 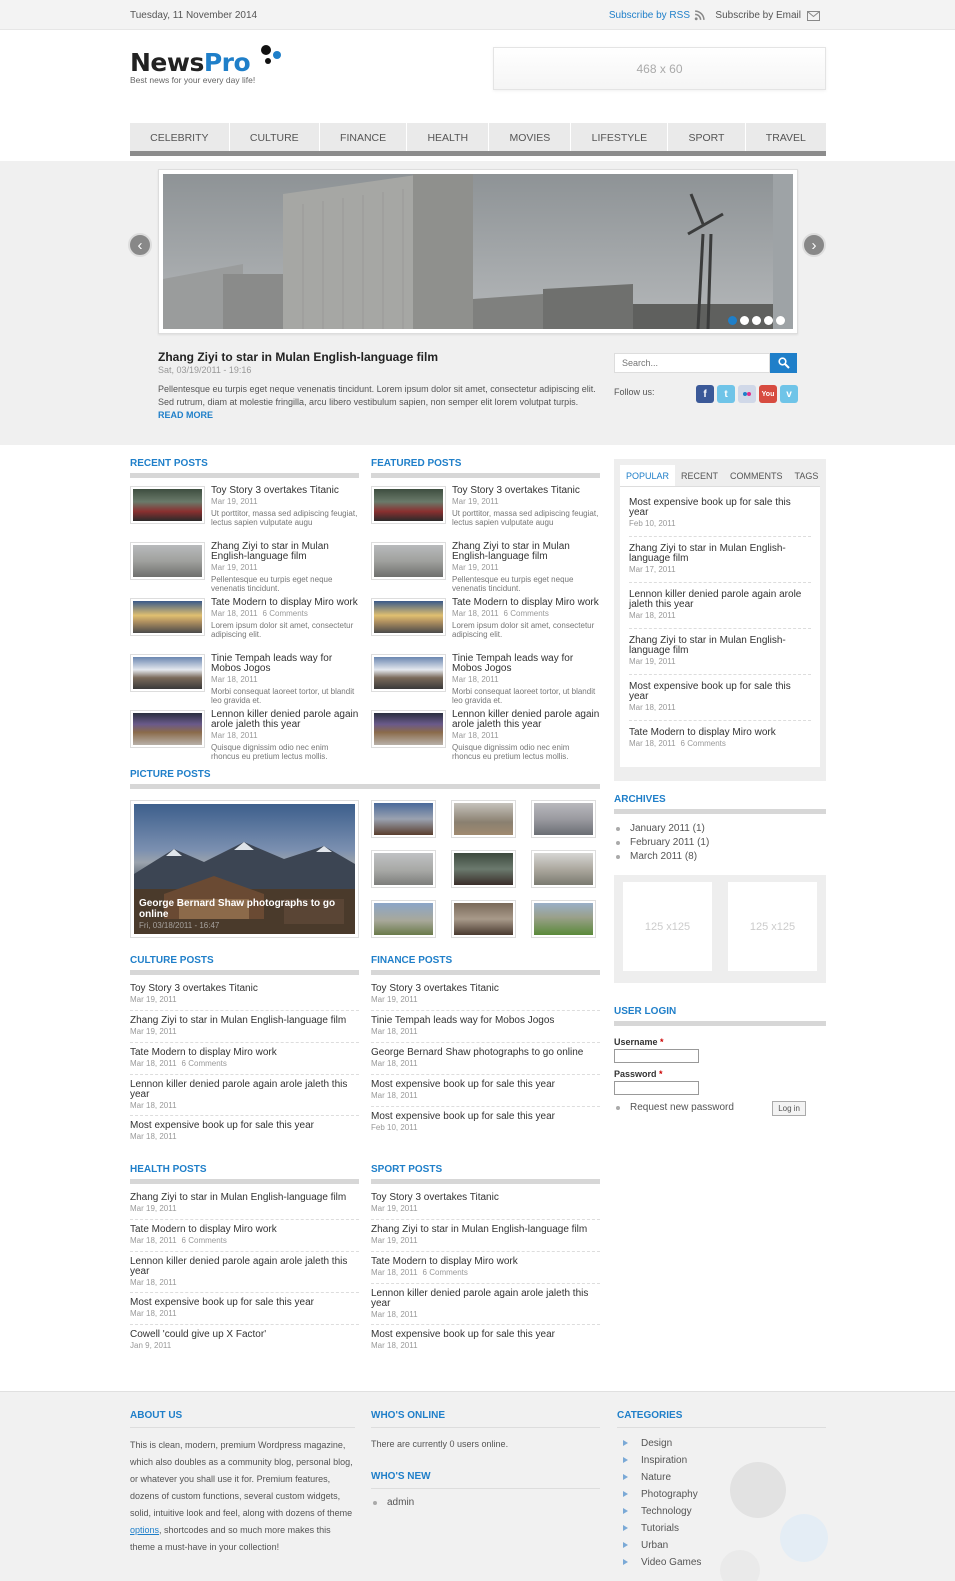 I want to click on ad-125-slot: 125 x125, so click(x=667, y=926).